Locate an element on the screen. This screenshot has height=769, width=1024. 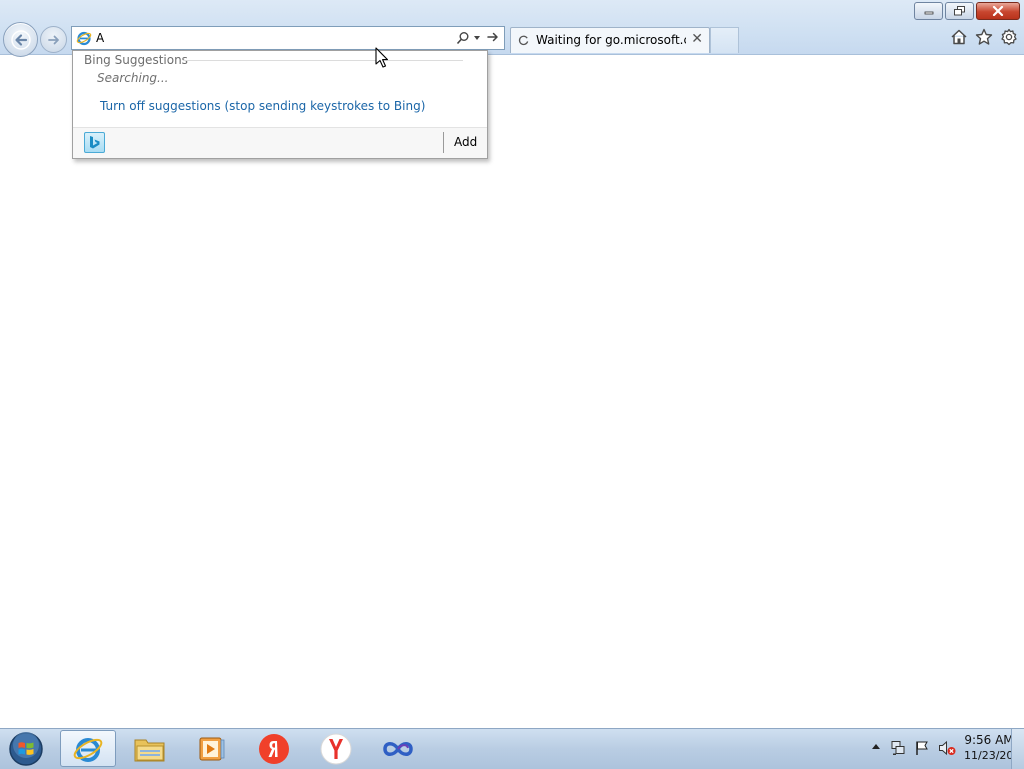
mouse-pointer-icon is located at coordinates (382, 57).